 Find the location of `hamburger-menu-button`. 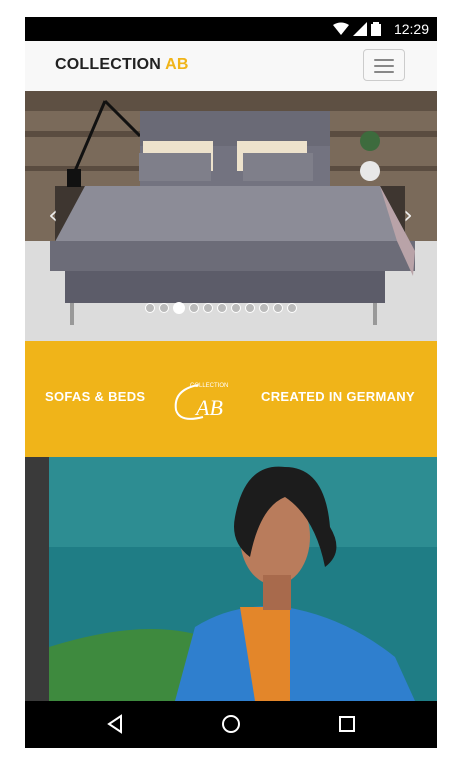

hamburger-menu-button is located at coordinates (384, 65).